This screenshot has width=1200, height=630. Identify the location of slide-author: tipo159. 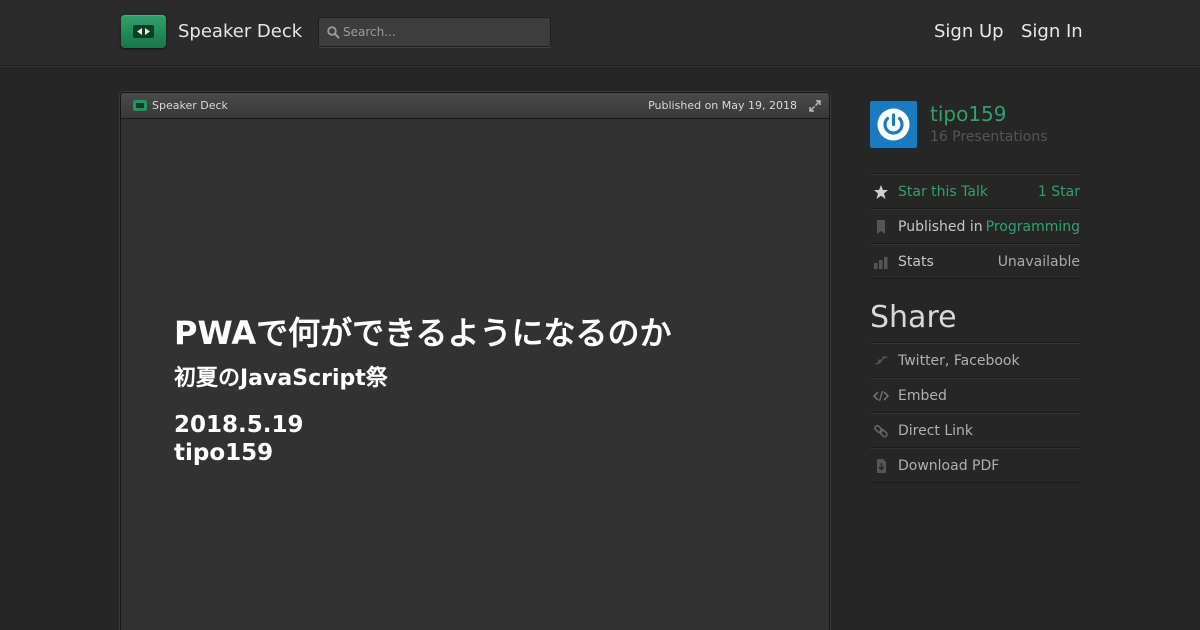
(224, 453).